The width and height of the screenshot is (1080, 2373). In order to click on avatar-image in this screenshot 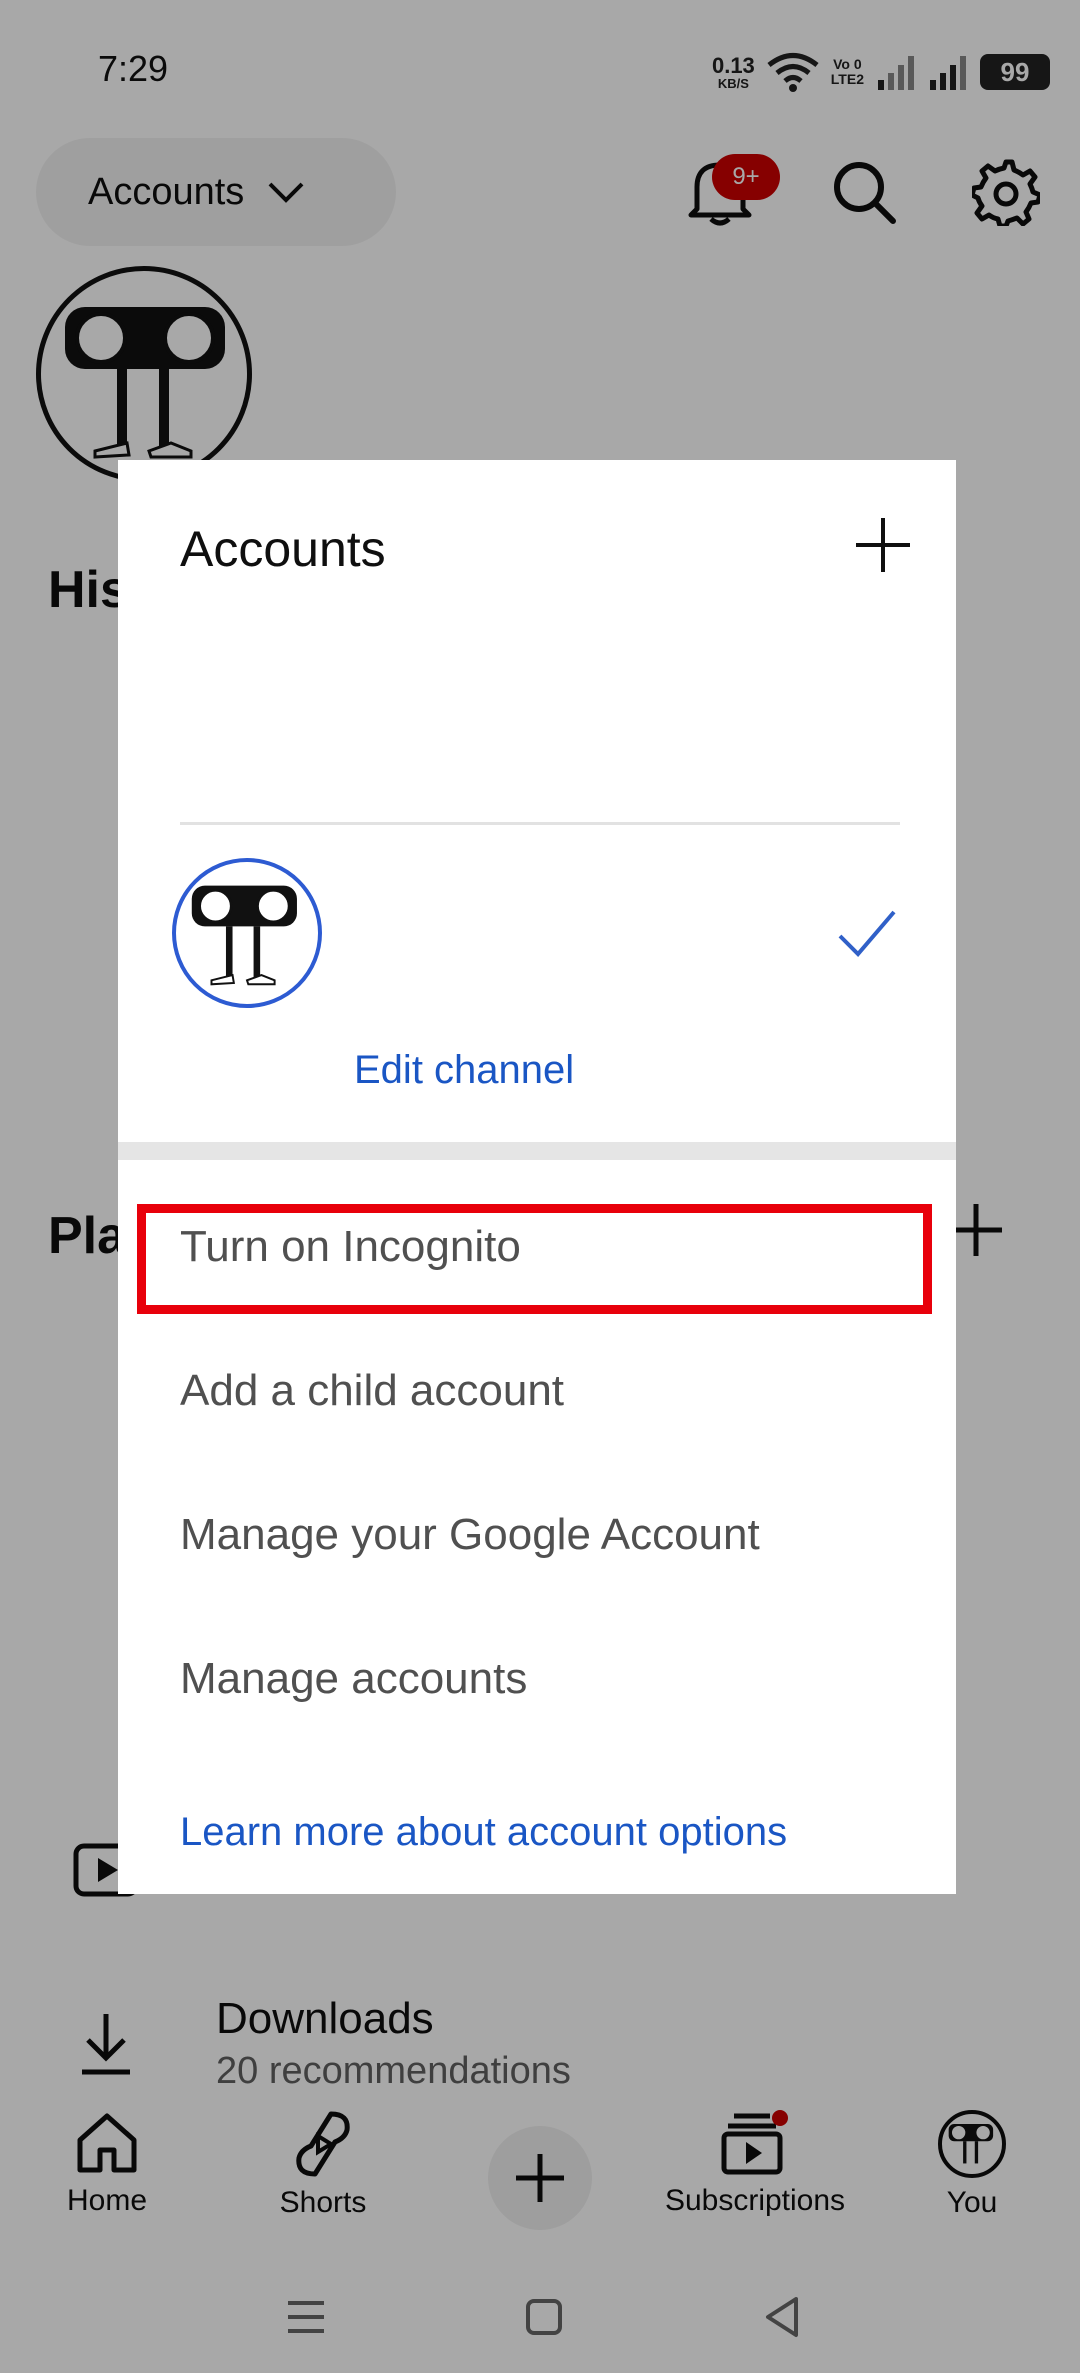, I will do `click(244, 935)`.